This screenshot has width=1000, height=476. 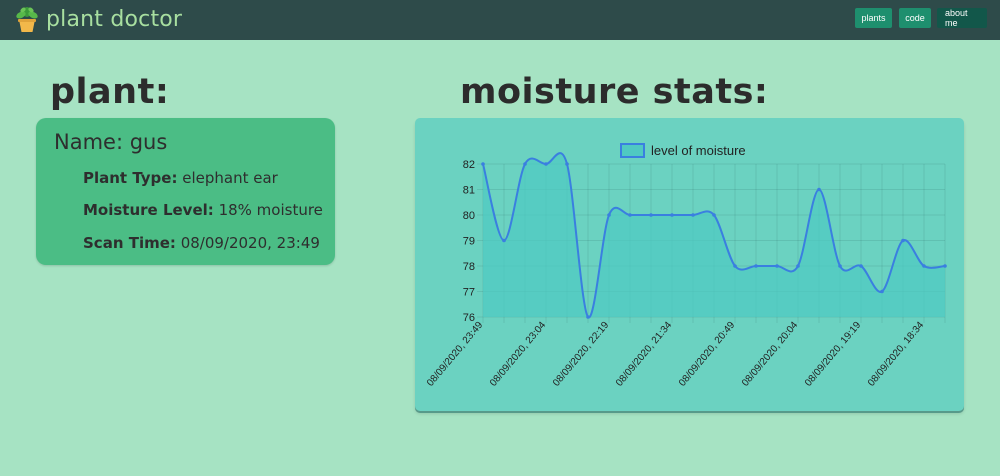 I want to click on y-tick-label: 79, so click(x=469, y=242).